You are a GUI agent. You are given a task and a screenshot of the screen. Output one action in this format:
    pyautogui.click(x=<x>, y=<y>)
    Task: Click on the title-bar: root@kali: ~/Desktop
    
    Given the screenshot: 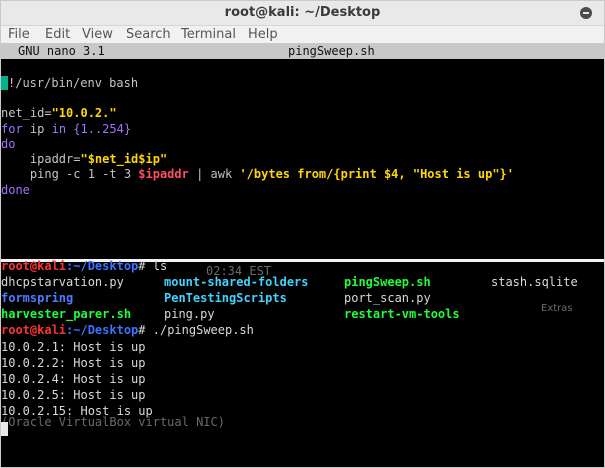 What is the action you would take?
    pyautogui.click(x=302, y=13)
    